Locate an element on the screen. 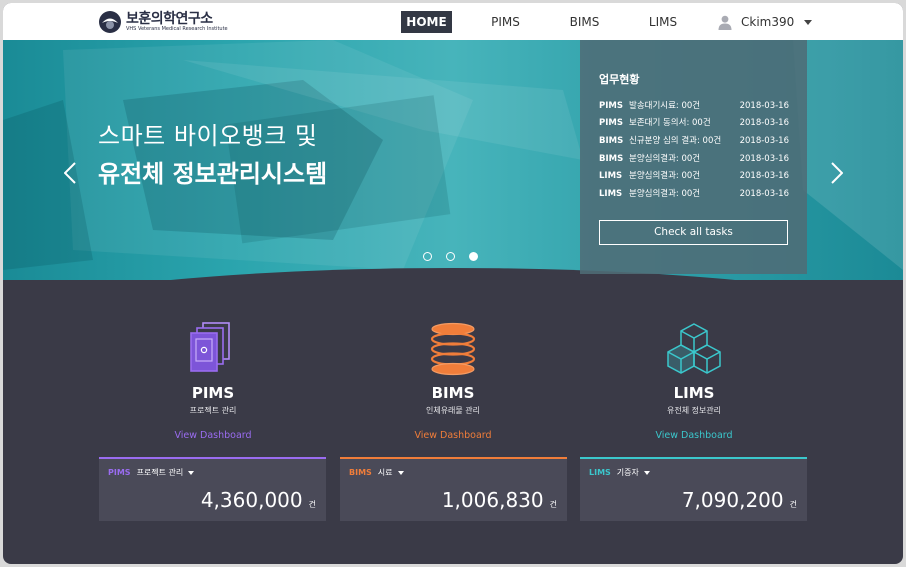  task-panel-title: 업무현황 is located at coordinates (619, 79).